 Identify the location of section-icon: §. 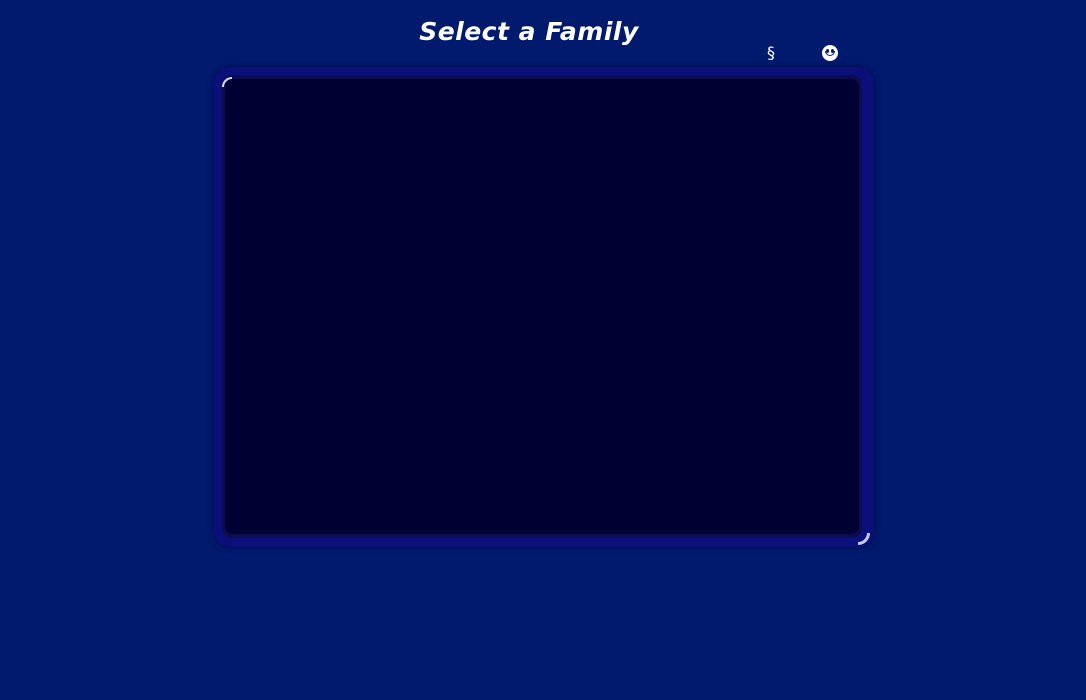
(771, 53).